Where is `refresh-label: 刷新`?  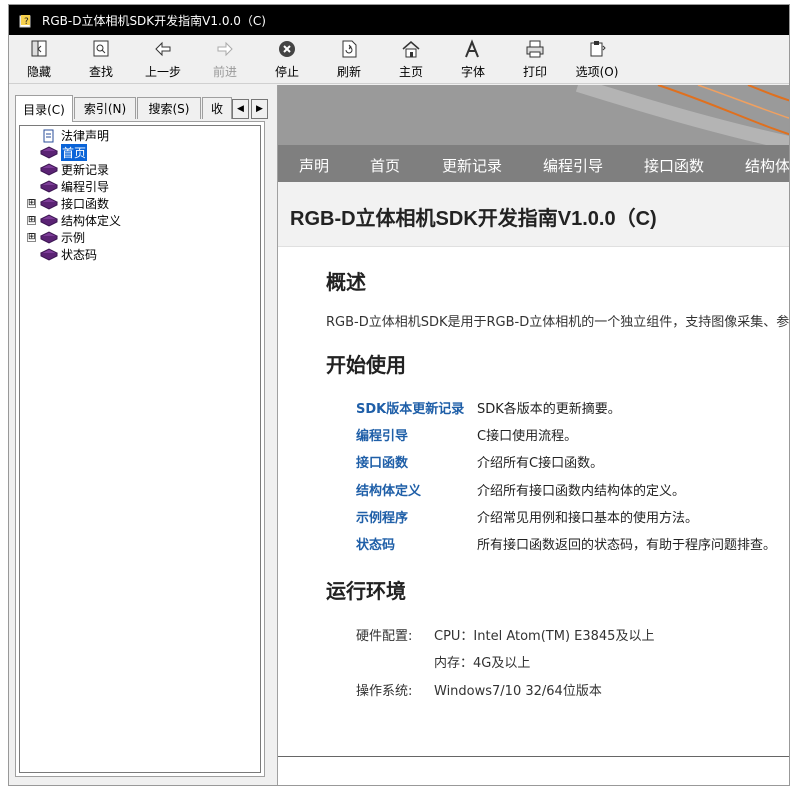 refresh-label: 刷新 is located at coordinates (348, 72).